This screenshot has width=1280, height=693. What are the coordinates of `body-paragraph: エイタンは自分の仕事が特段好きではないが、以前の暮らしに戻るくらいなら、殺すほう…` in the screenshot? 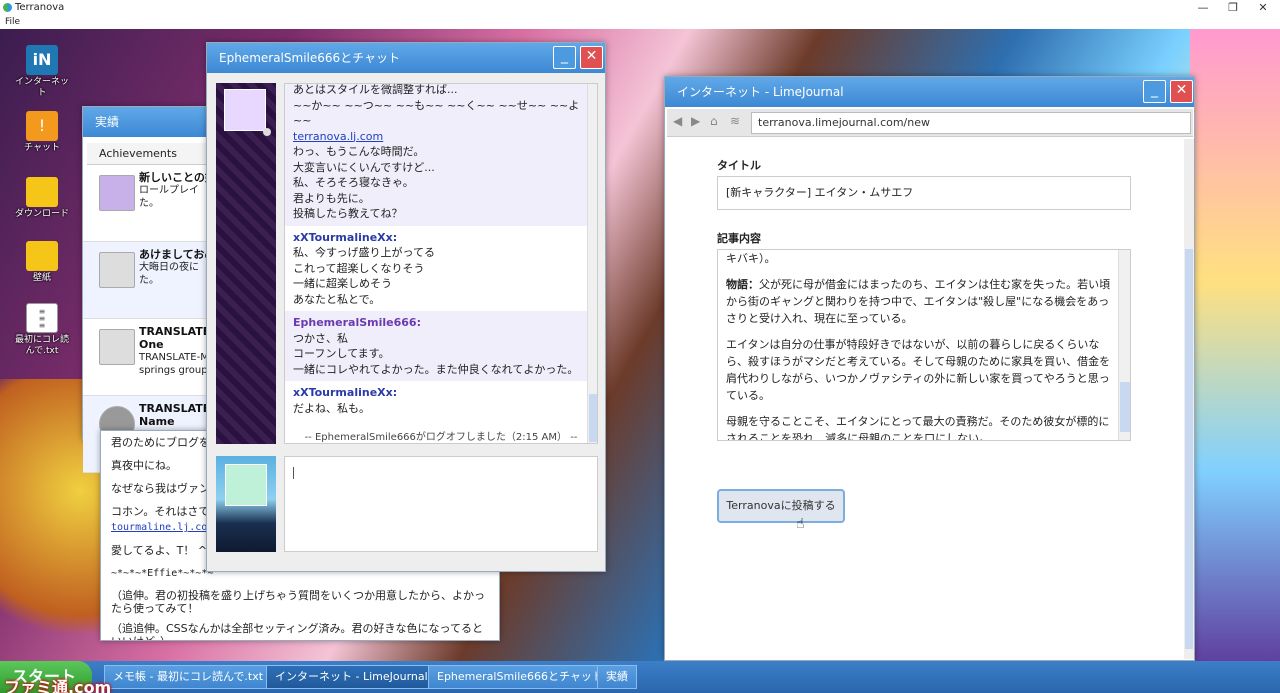 It's located at (918, 370).